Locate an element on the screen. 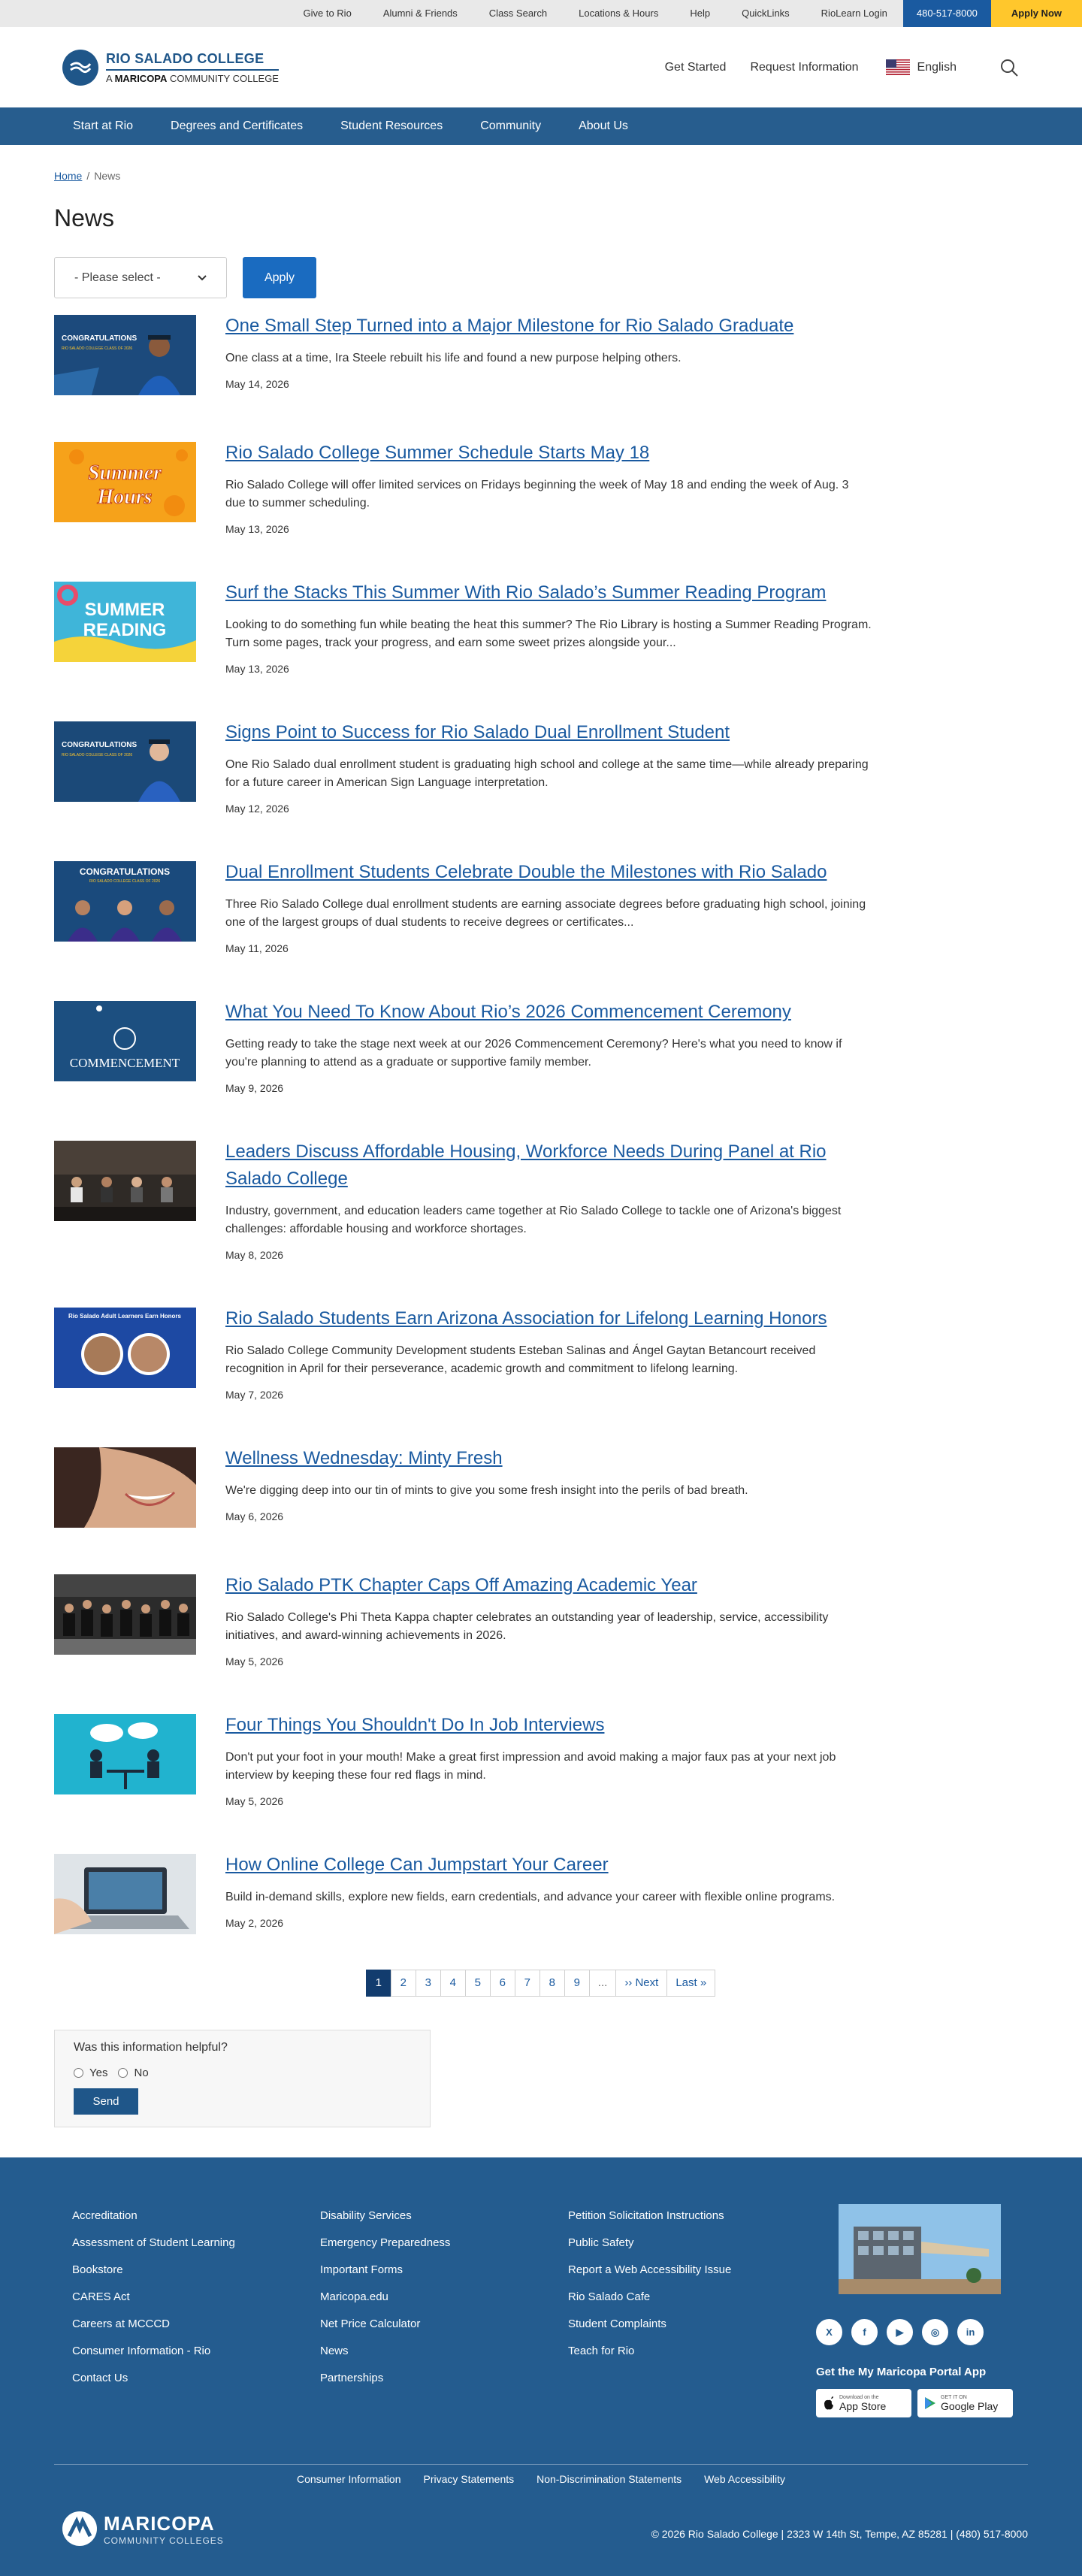 This screenshot has width=1082, height=2576. youtube-icon: ▶ is located at coordinates (900, 2332).